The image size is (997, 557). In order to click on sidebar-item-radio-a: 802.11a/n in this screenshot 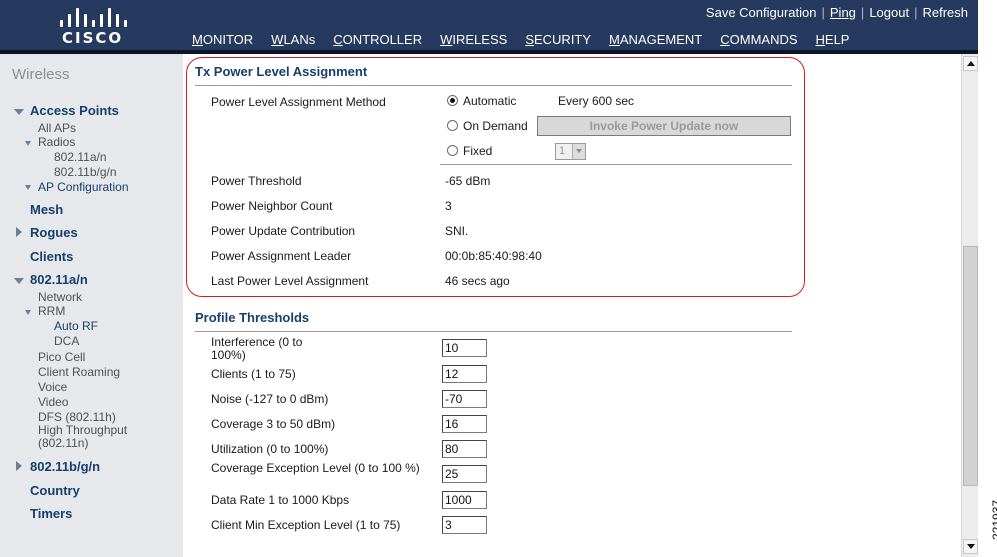, I will do `click(80, 157)`.